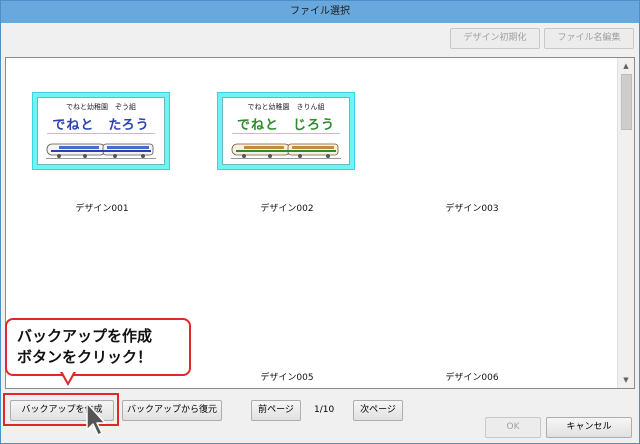 The height and width of the screenshot is (444, 640). I want to click on ok-button: OK, so click(513, 427).